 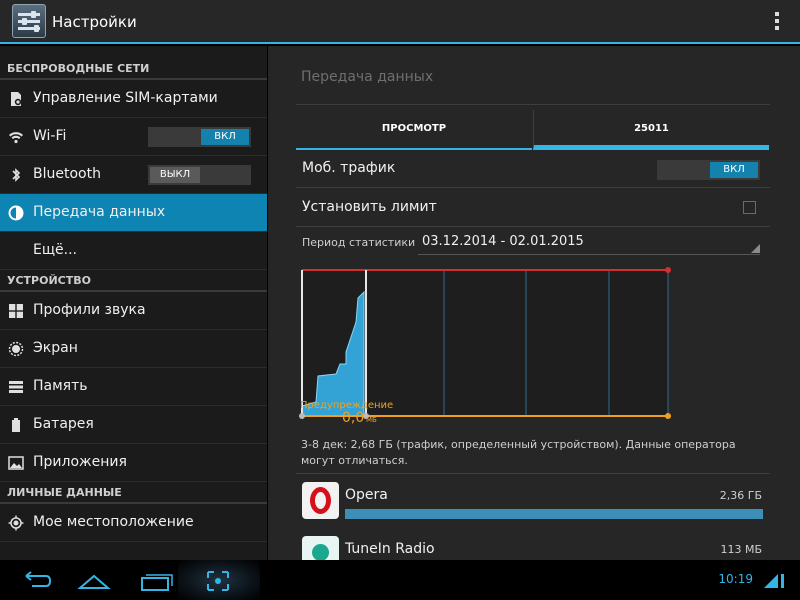 I want to click on app-usage-size: 2,36 ГБ, so click(x=740, y=495).